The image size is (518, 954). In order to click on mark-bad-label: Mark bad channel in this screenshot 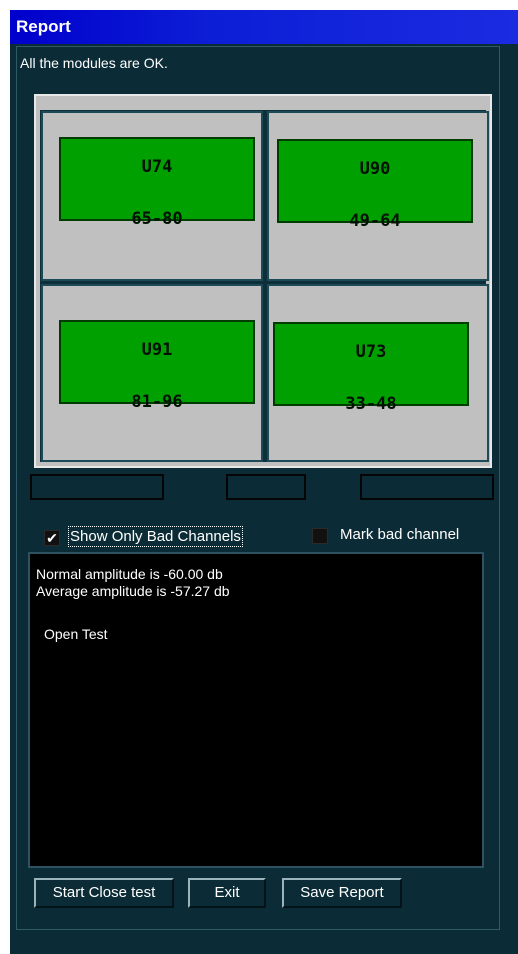, I will do `click(399, 534)`.